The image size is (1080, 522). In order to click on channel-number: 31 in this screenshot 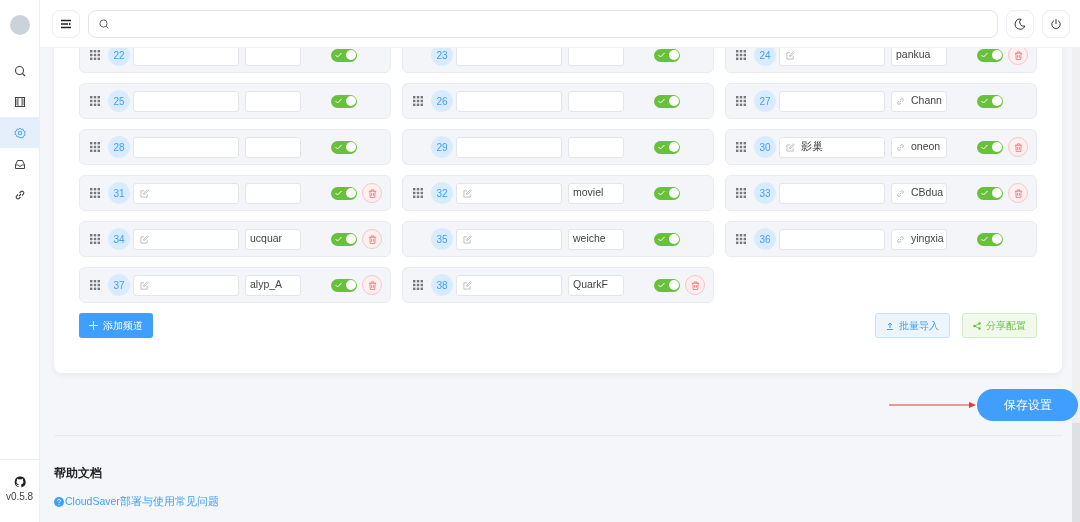, I will do `click(119, 193)`.